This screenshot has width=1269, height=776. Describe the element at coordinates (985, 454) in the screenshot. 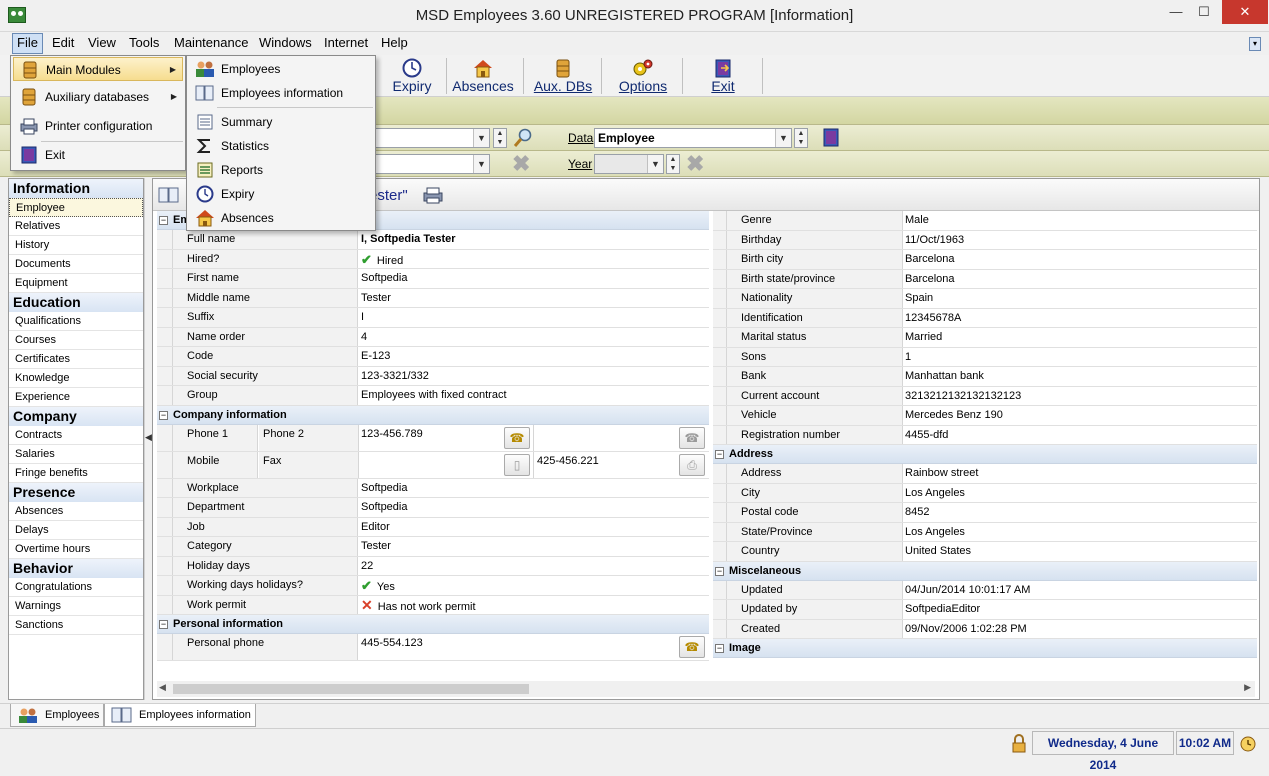

I see `section-address: − Address` at that location.